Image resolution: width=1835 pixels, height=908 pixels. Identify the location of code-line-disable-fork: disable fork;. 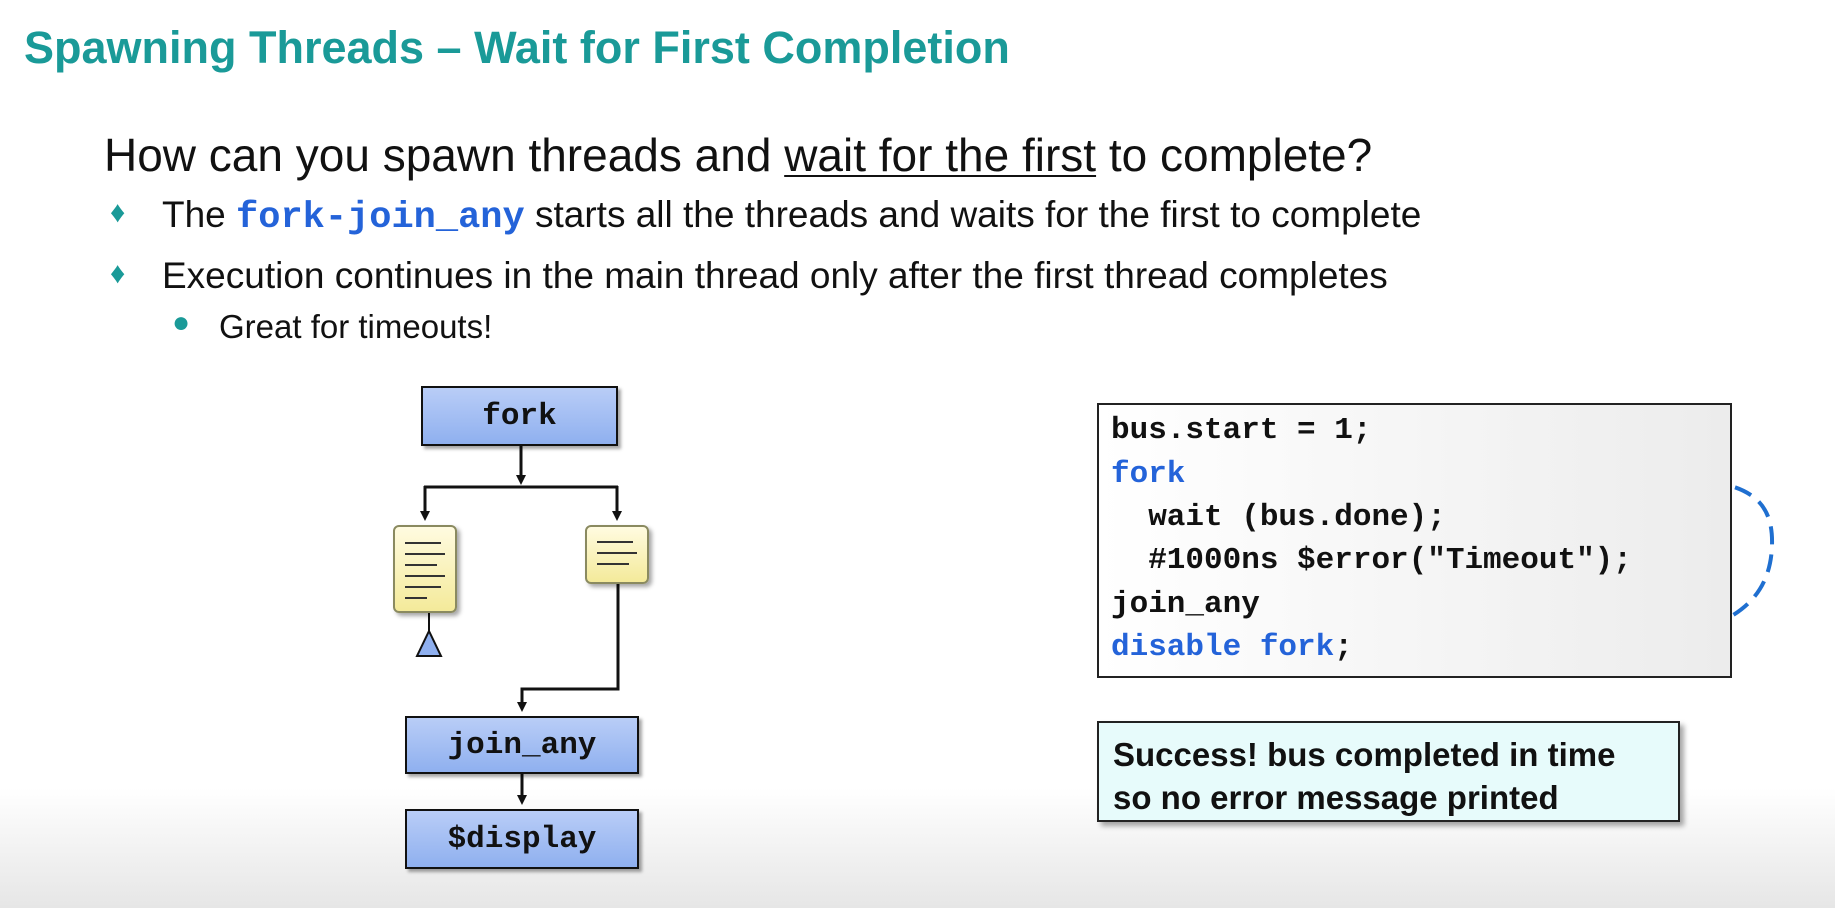
(1232, 647).